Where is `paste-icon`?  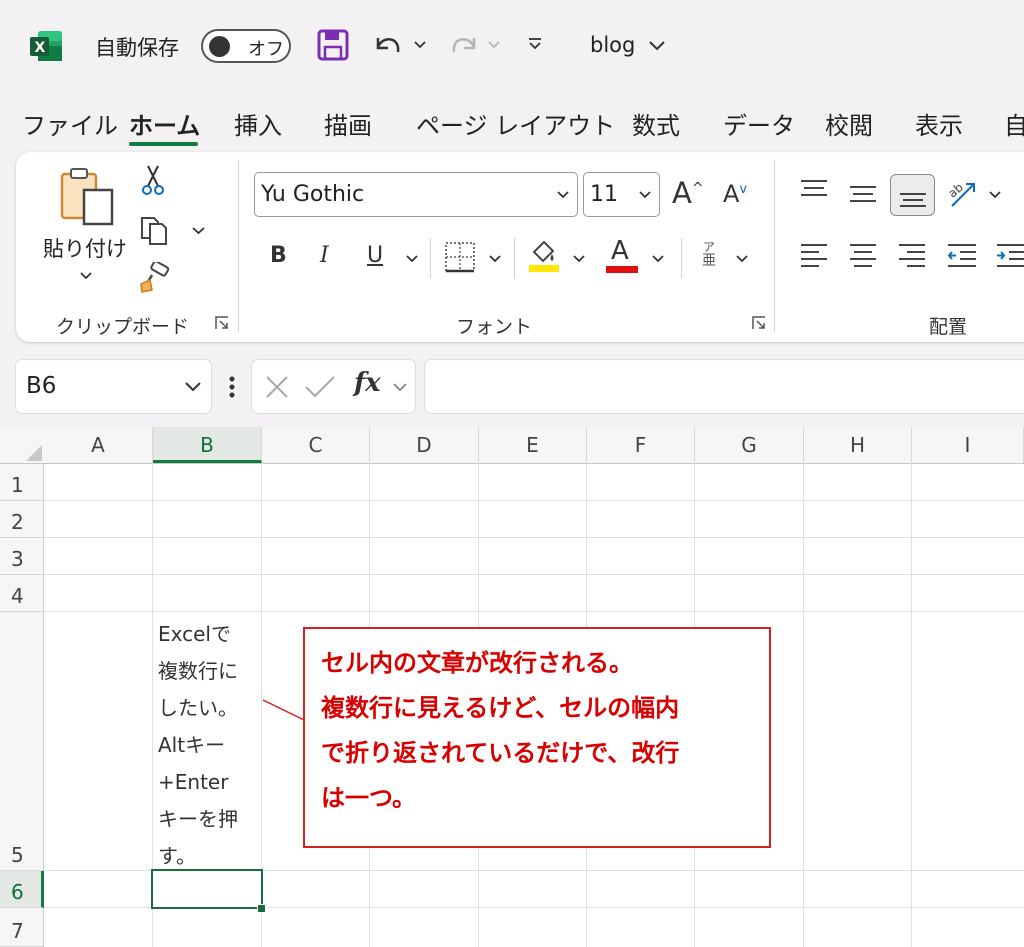 paste-icon is located at coordinates (87, 197).